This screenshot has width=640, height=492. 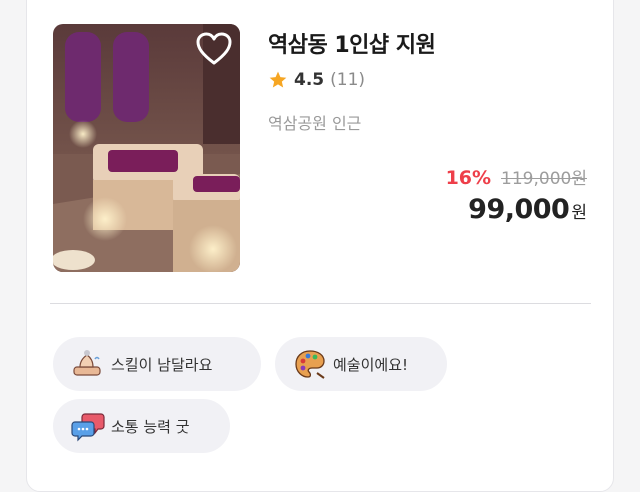 I want to click on price-row: 16% 119,000원, so click(x=516, y=176).